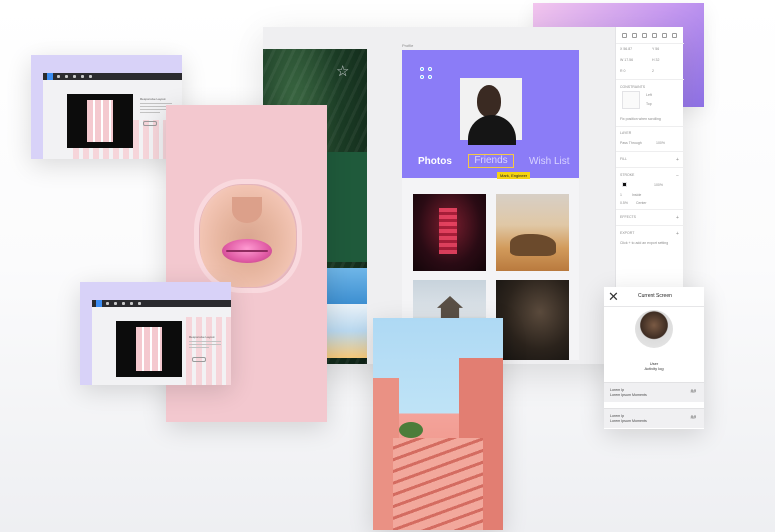 The height and width of the screenshot is (532, 775). I want to click on design-window-bottom: Responsive Layout, so click(155, 333).